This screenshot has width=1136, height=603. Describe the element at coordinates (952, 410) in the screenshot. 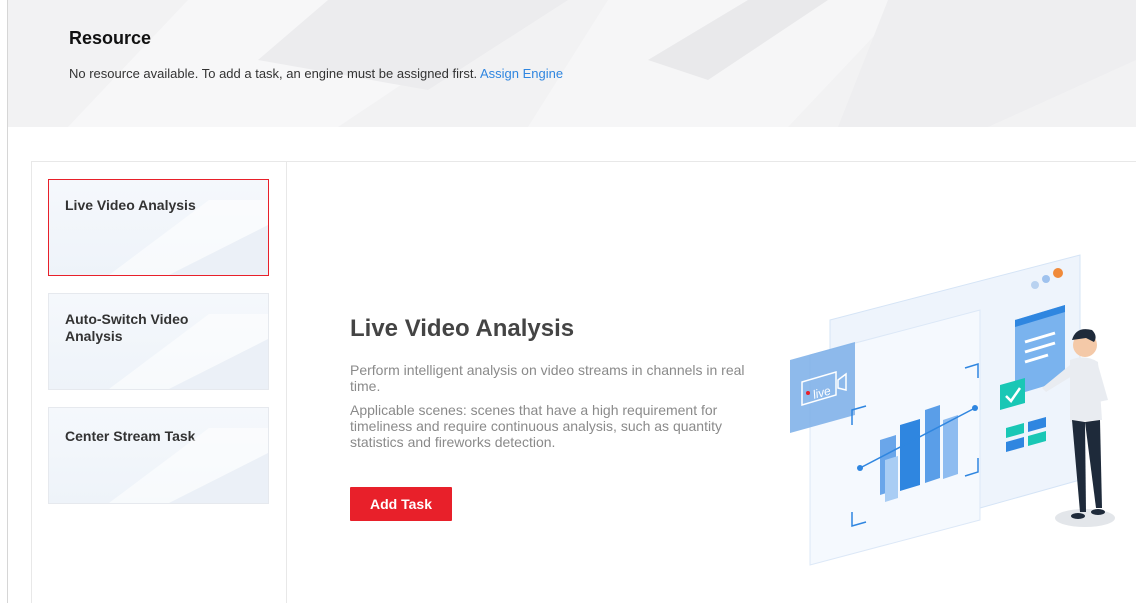

I see `video-analysis-illustration: live` at that location.